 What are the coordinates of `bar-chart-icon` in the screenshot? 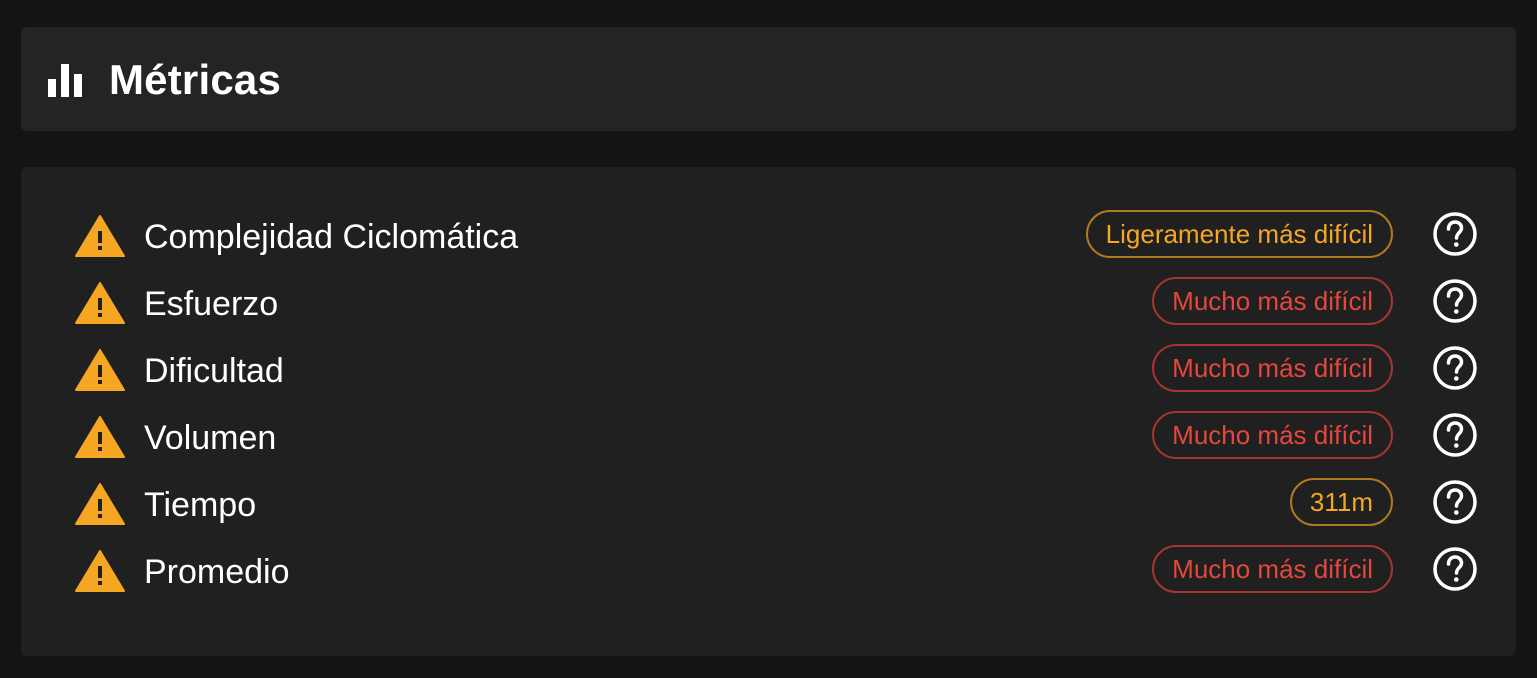 It's located at (65, 80).